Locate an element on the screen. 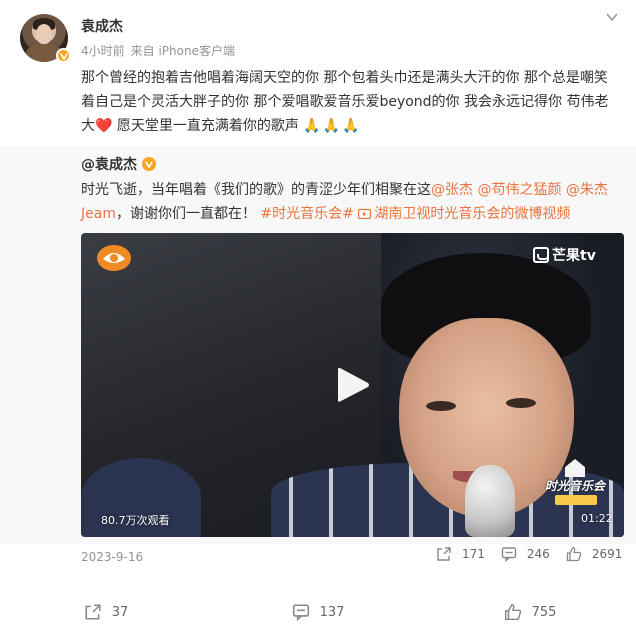 This screenshot has width=636, height=634. original-stats: 171 246 2691 is located at coordinates (529, 554).